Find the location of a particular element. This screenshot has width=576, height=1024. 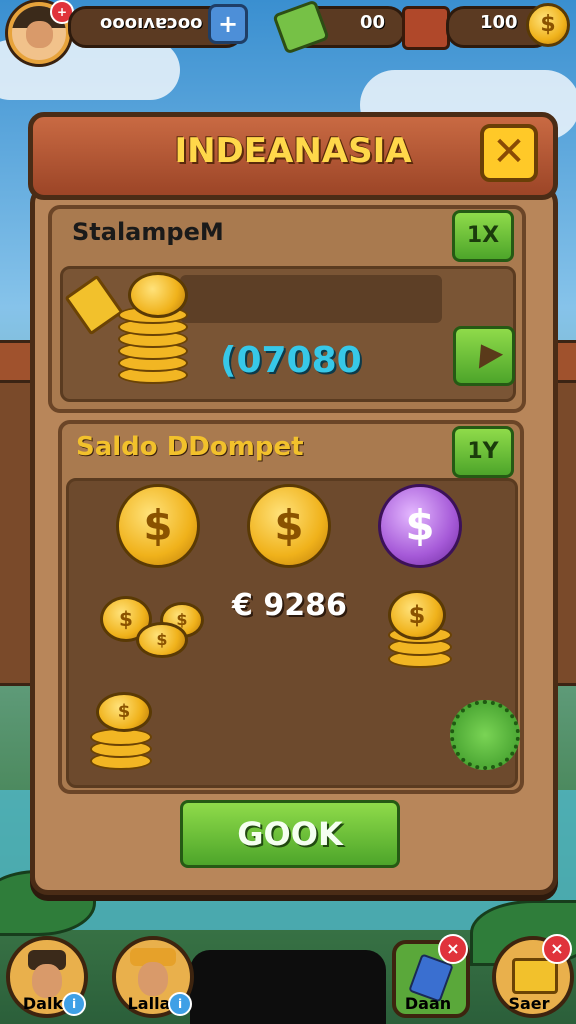

coin-stack-top: $ is located at coordinates (417, 615).